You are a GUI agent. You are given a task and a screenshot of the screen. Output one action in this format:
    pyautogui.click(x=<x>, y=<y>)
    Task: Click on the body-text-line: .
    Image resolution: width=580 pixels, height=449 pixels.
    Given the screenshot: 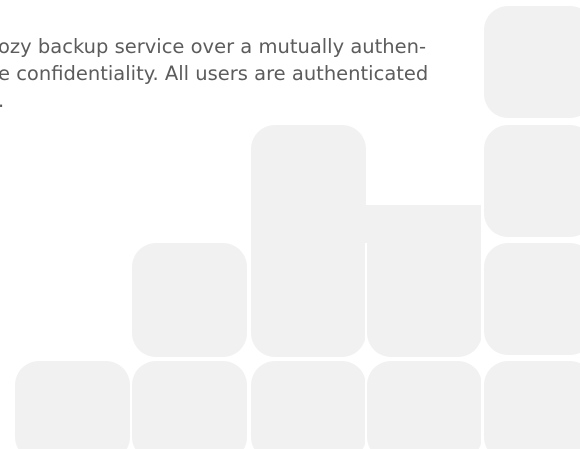 What is the action you would take?
    pyautogui.click(x=259, y=100)
    